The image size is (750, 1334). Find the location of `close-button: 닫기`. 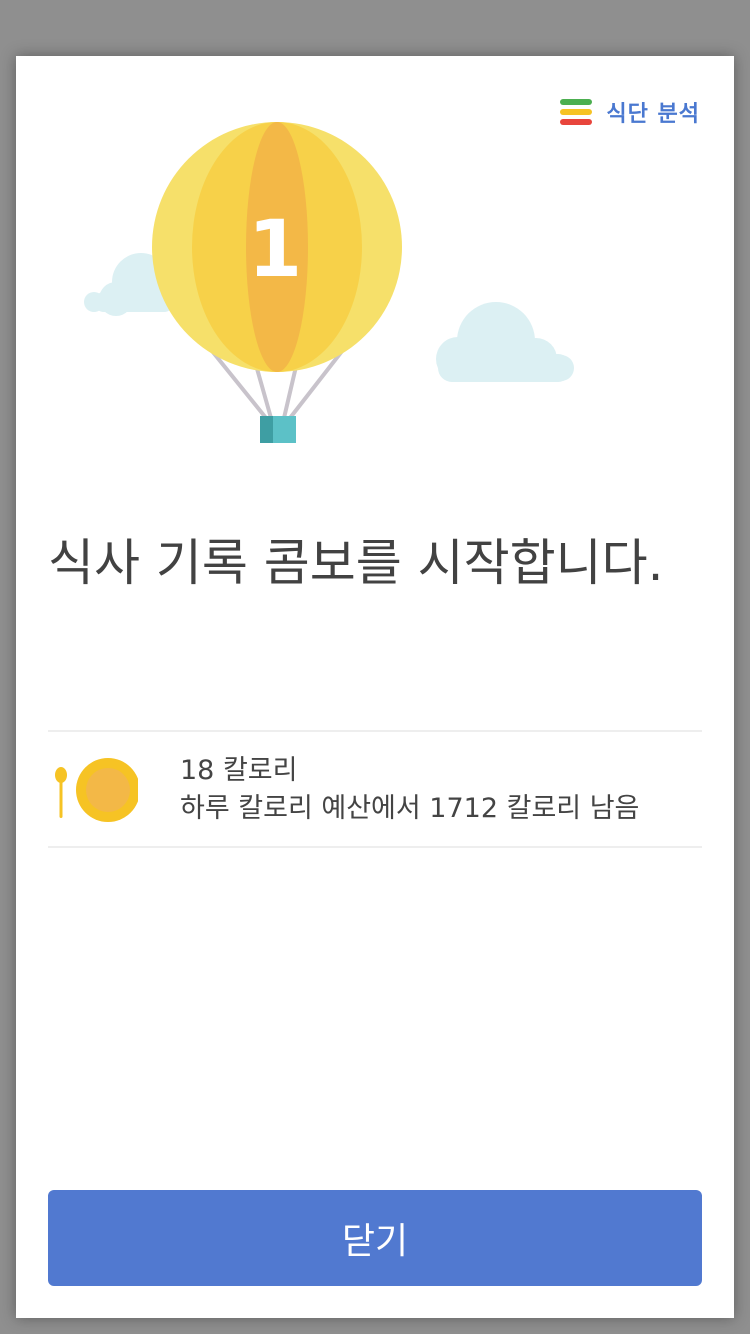

close-button: 닫기 is located at coordinates (375, 1238).